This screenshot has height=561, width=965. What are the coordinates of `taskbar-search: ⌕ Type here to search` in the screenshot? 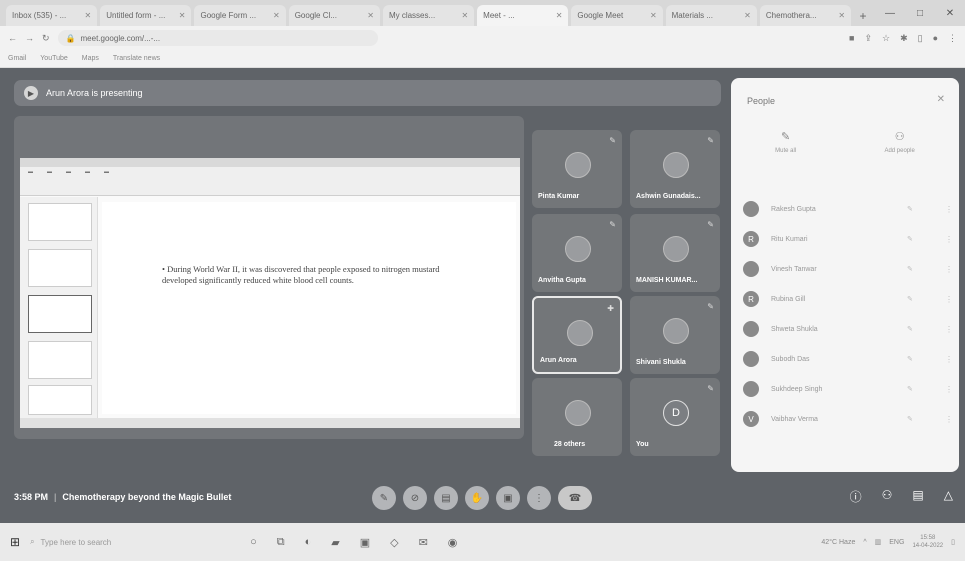 It's located at (105, 542).